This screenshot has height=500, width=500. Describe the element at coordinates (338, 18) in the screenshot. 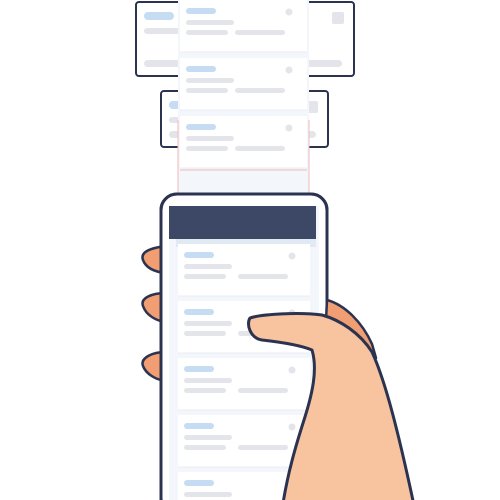

I see `floating-card-icon-placeholder` at that location.